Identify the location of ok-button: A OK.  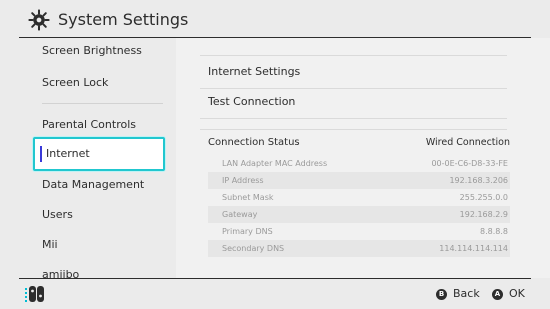
(508, 294).